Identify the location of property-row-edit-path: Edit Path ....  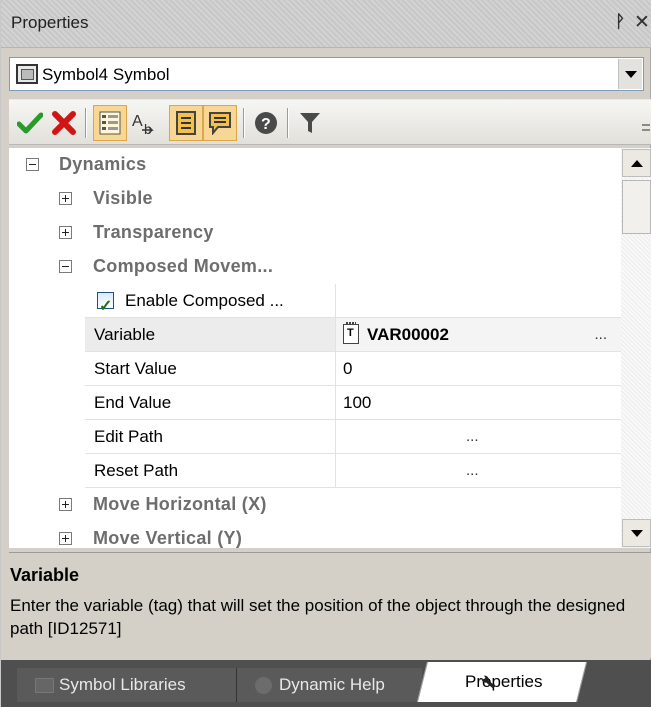
(315, 437).